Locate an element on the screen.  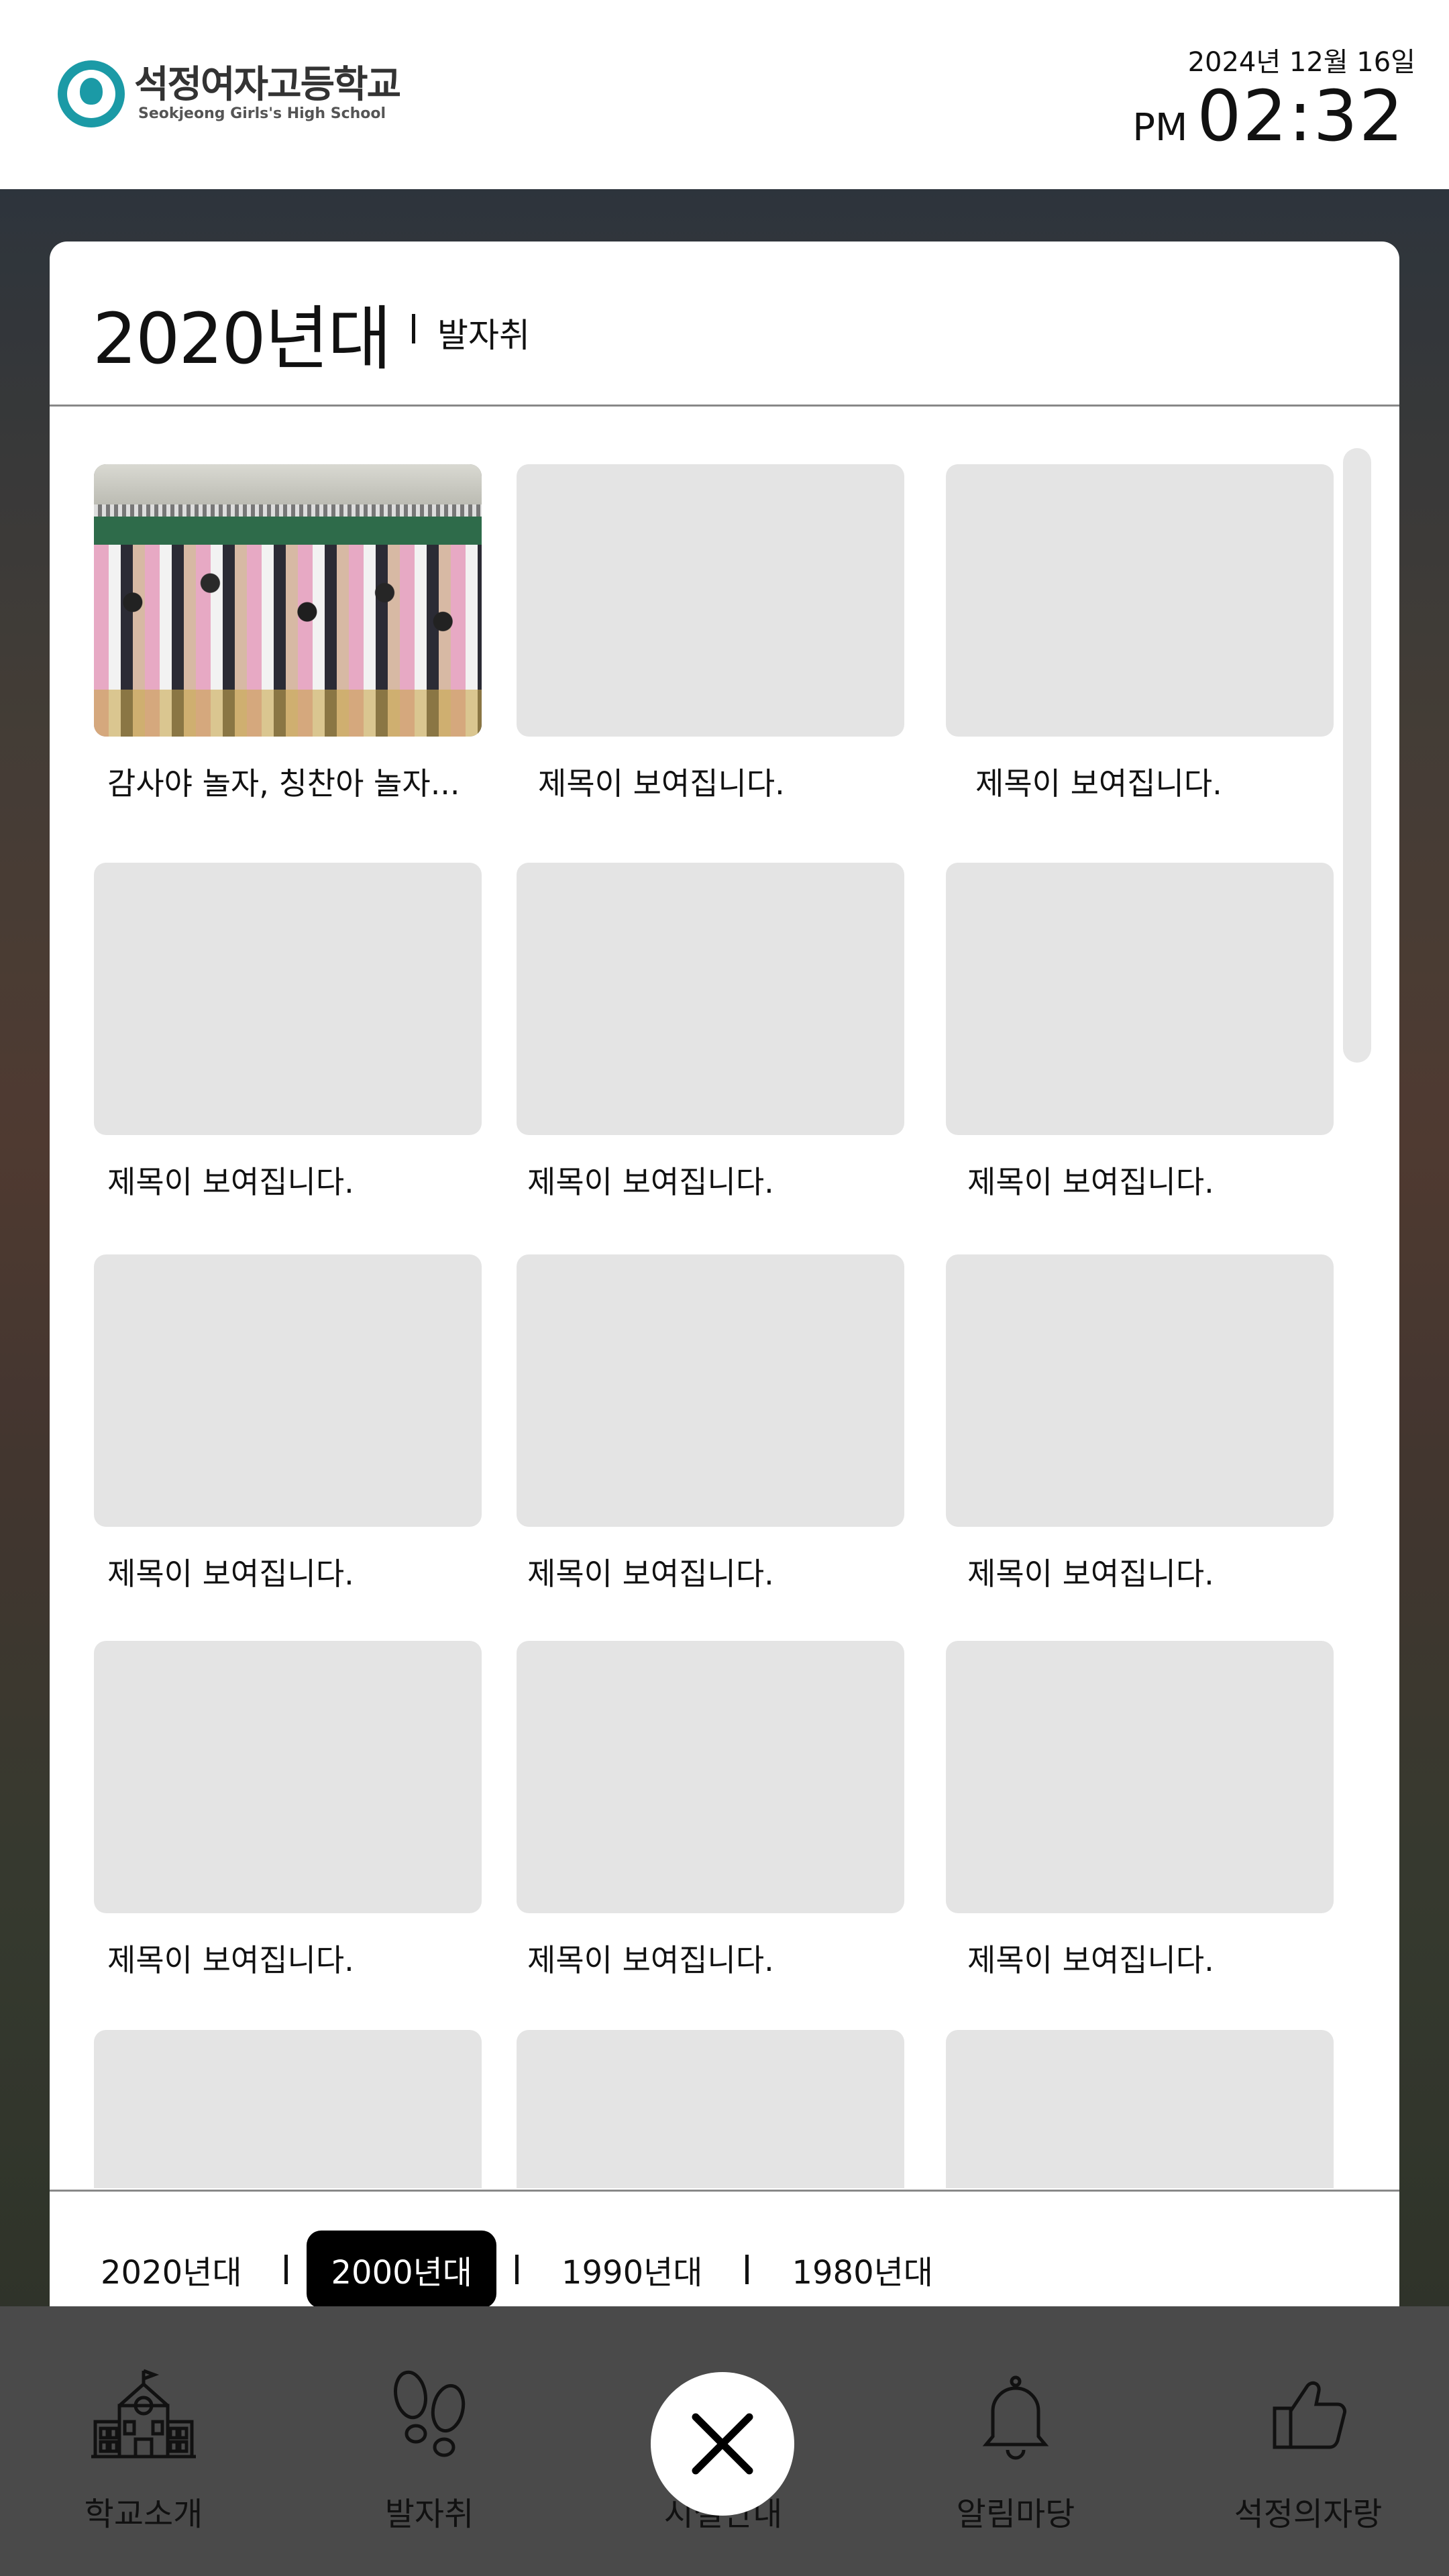
modal-subtitle: 발자취 is located at coordinates (483, 335).